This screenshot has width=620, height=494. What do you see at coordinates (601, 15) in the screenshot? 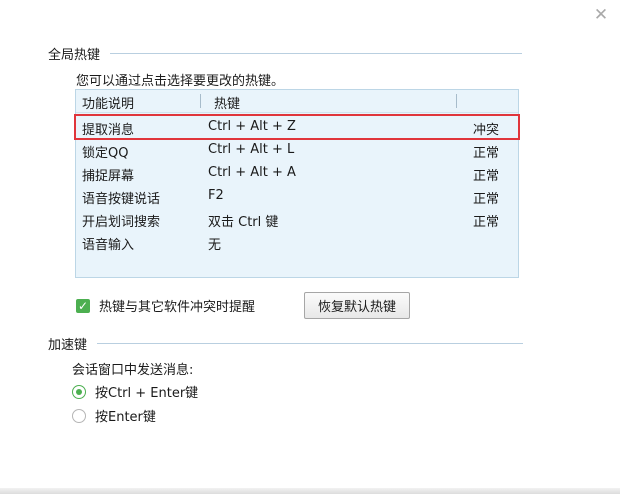
I see `close-icon: ✕` at bounding box center [601, 15].